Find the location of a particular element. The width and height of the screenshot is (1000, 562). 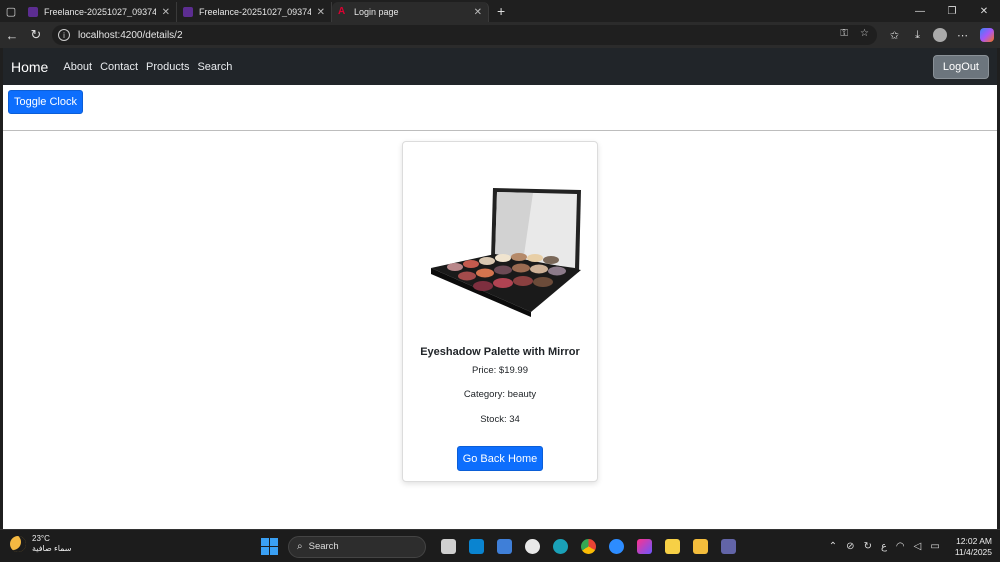

clock-time: 12:02 AM is located at coordinates (974, 540).